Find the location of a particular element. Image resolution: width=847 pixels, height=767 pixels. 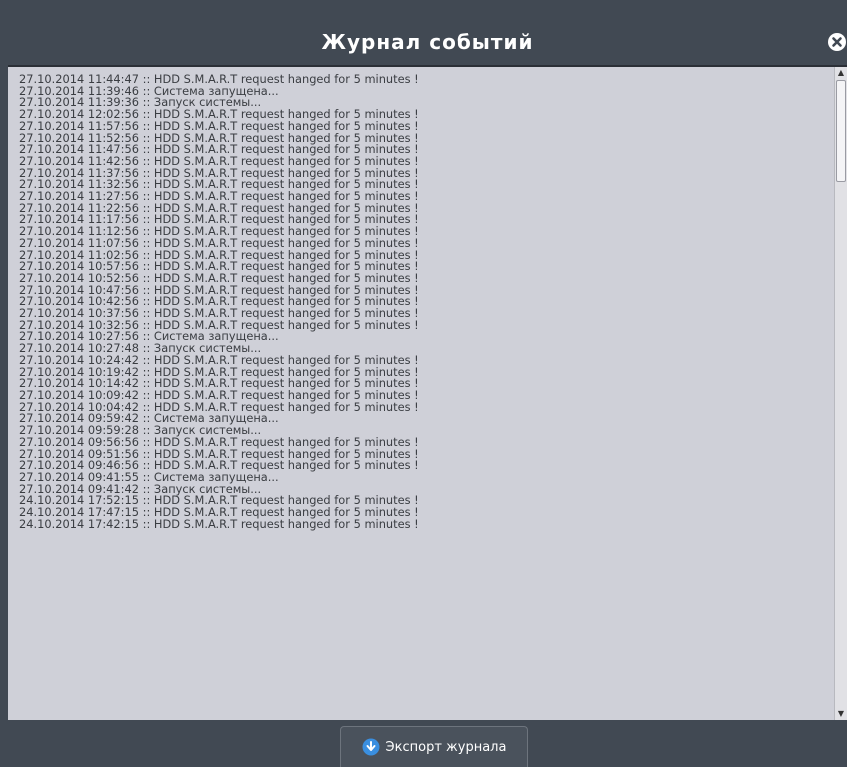

vertical-scrollbar: ▲ ▼ is located at coordinates (840, 393).